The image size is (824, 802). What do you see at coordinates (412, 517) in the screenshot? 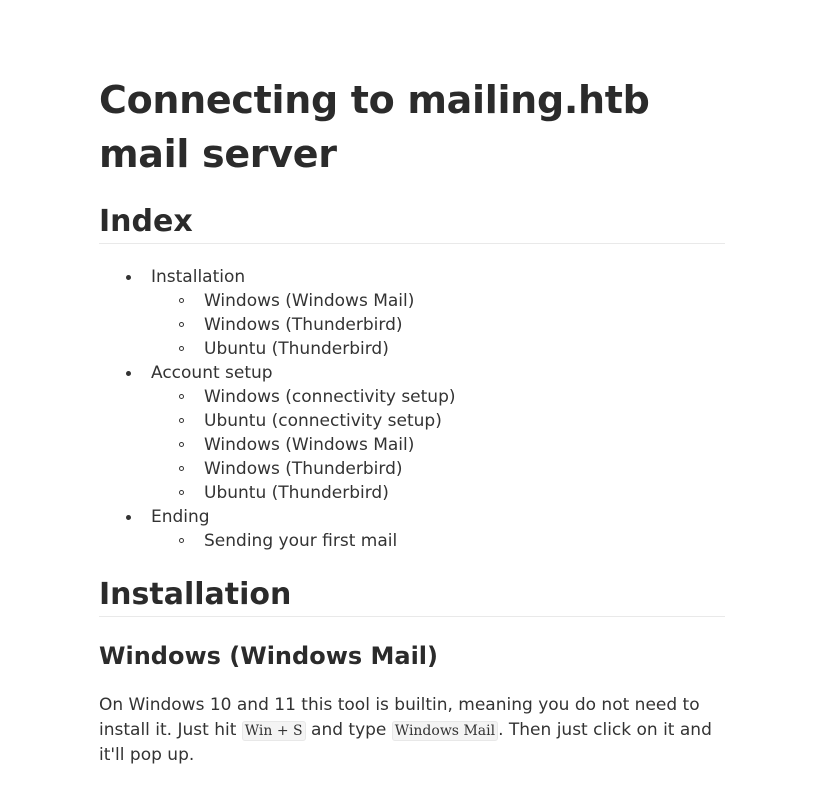
I see `toc-section: Ending` at bounding box center [412, 517].